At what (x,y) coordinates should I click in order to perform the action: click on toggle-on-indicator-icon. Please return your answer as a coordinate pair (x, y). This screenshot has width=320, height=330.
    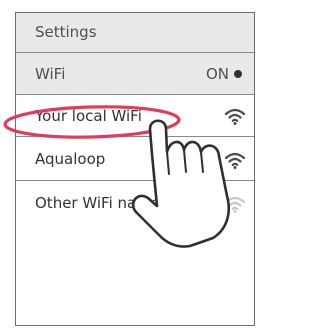
    Looking at the image, I should click on (238, 74).